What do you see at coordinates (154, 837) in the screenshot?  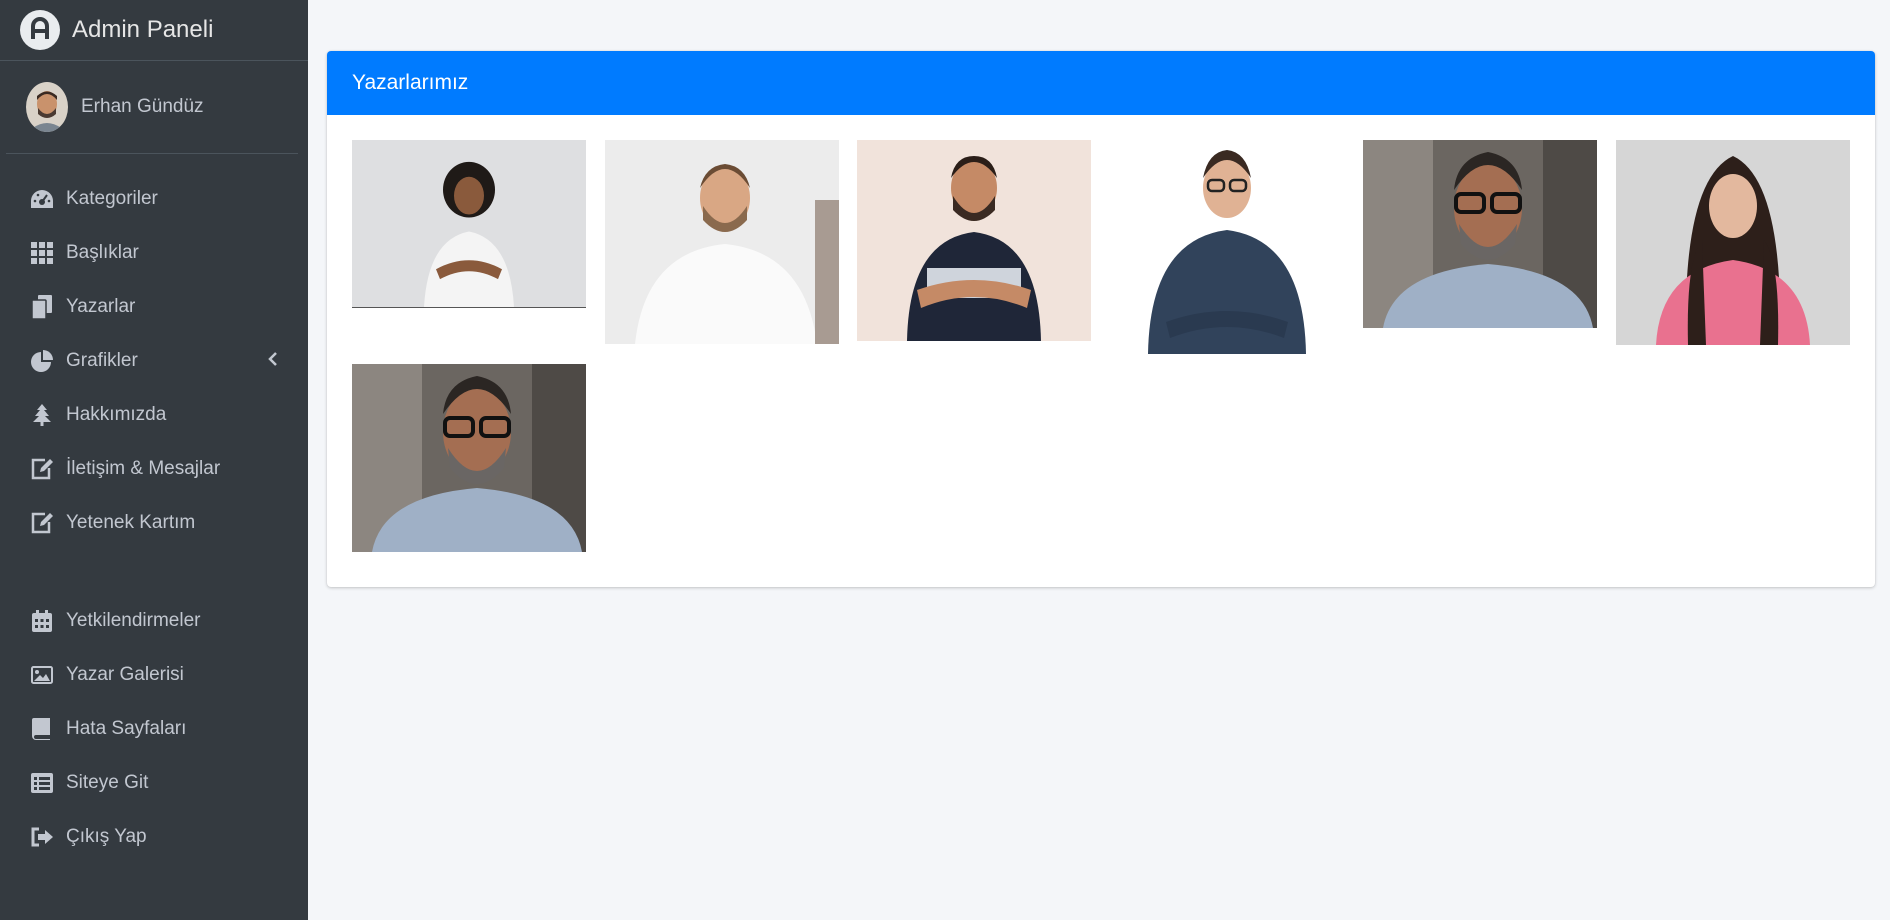 I see `sidebar-item-cikis-yap: Çıkış Yap` at bounding box center [154, 837].